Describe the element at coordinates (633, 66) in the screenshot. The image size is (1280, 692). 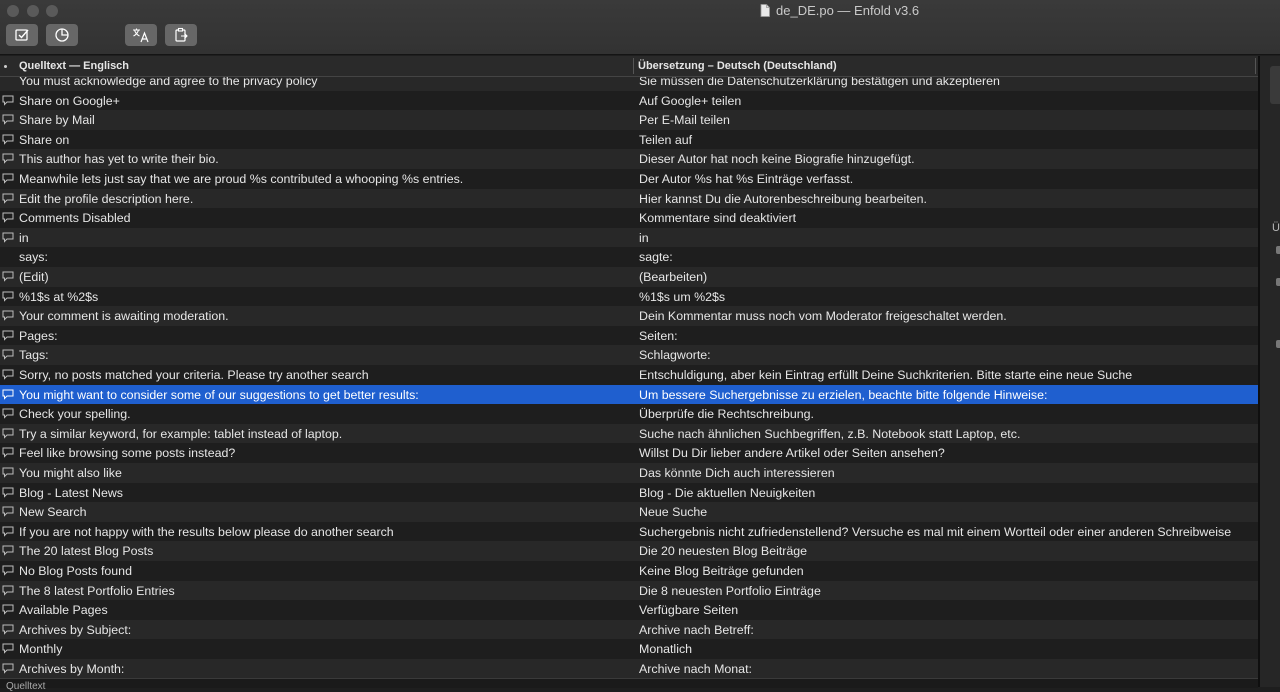
I see `column-divider` at that location.